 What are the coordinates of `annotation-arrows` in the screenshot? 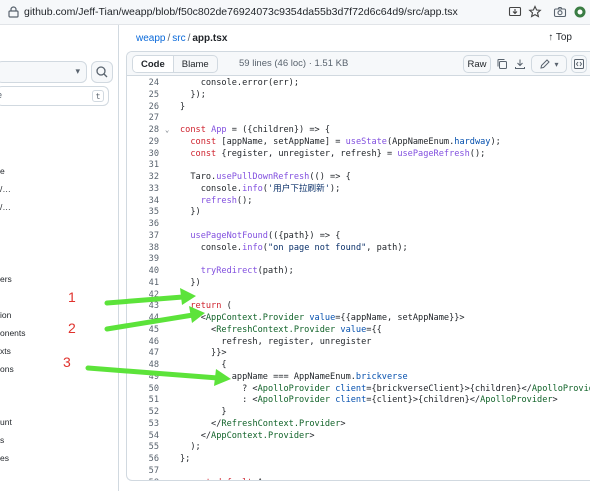 It's located at (158, 337).